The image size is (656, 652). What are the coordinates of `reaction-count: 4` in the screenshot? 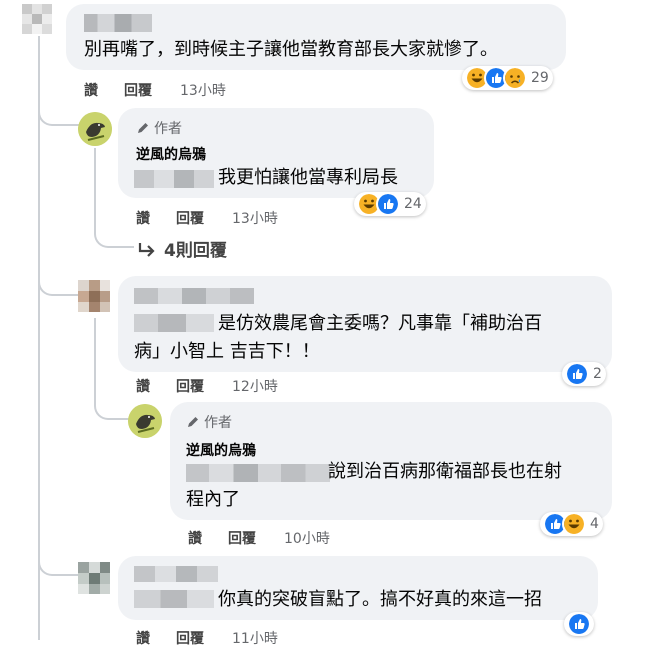 It's located at (594, 524).